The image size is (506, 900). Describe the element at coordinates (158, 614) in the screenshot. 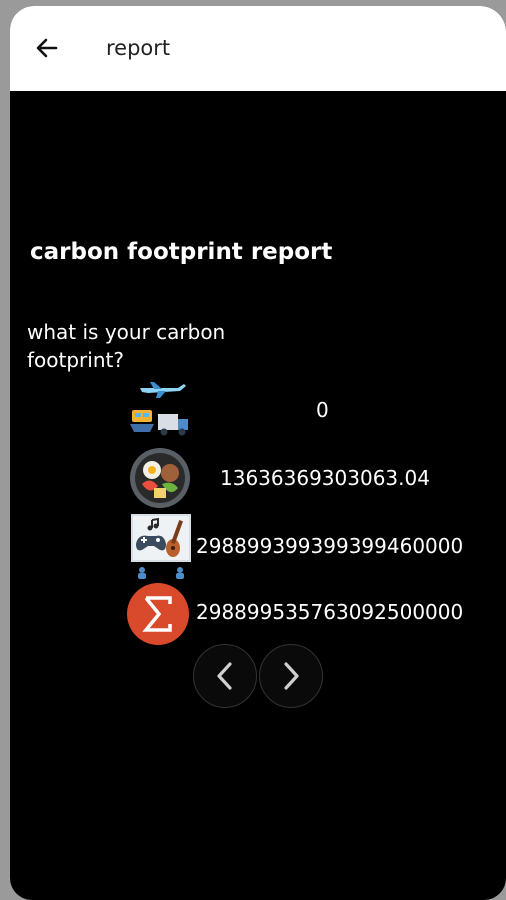

I see `sum-icon` at that location.